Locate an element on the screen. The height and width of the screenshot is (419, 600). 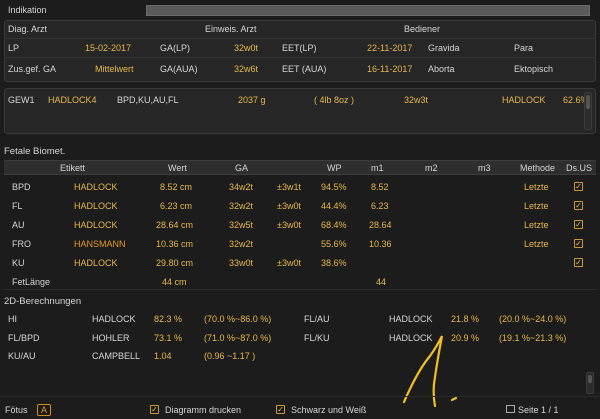
table-row-value: 44 cm is located at coordinates (174, 282).